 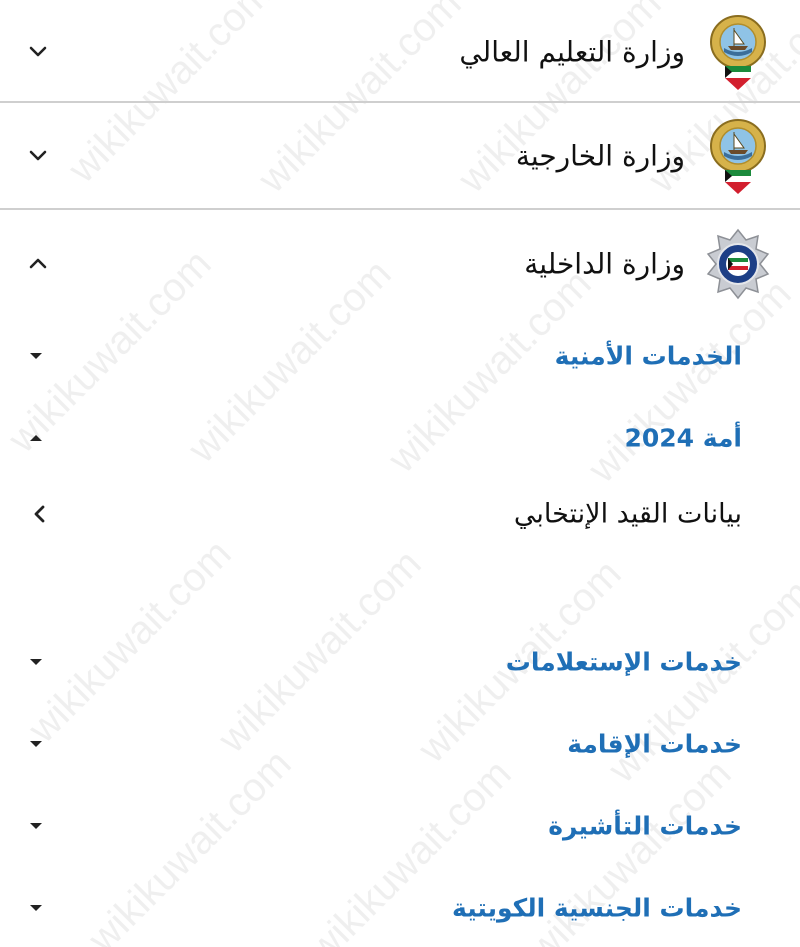 I want to click on chevron-left-icon, so click(x=39, y=514).